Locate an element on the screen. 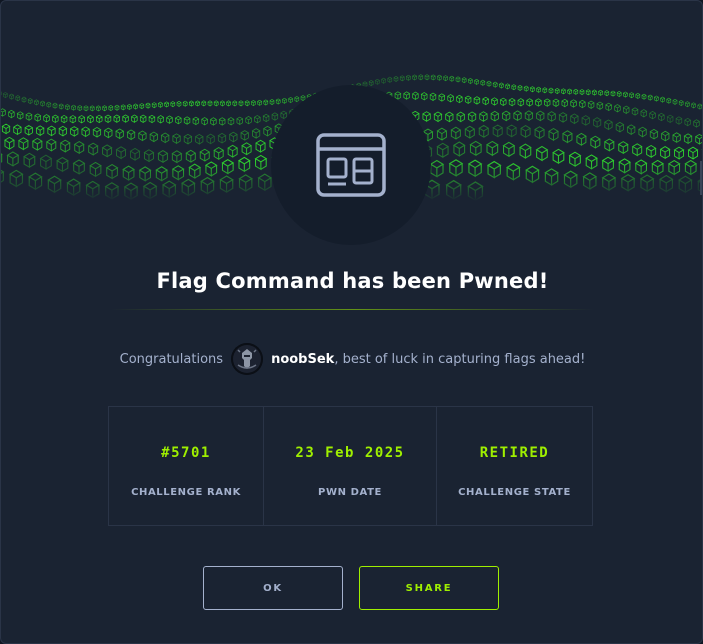  stat-pwn-date: 23 Feb 2025 PWN DATE is located at coordinates (349, 466).